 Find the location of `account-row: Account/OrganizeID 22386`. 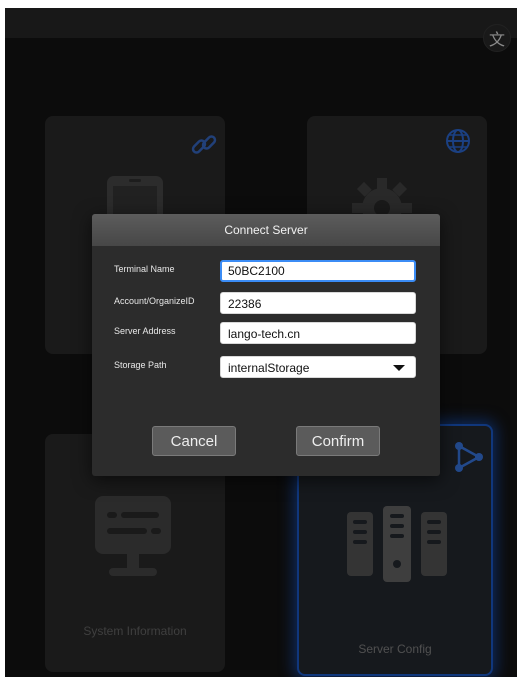

account-row: Account/OrganizeID 22386 is located at coordinates (266, 303).